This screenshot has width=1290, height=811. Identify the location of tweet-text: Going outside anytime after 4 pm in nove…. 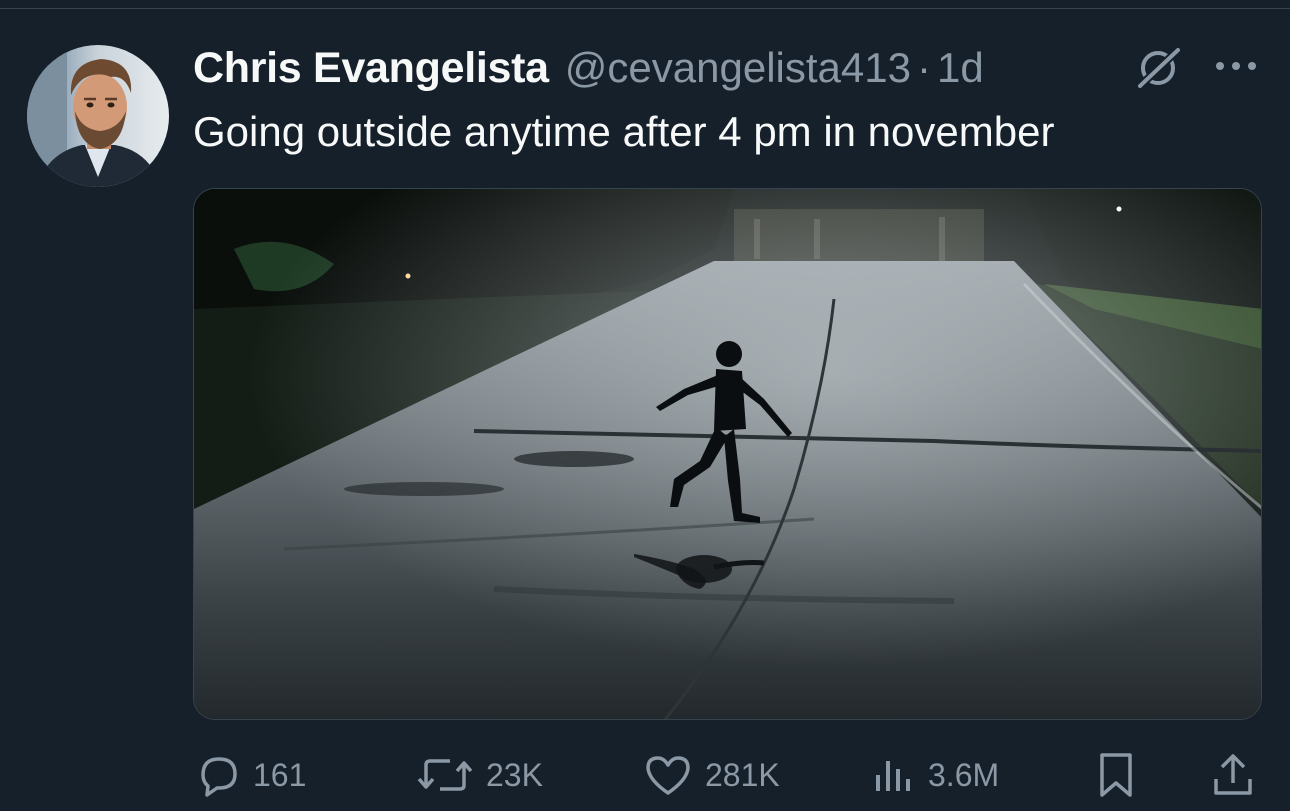
(624, 131).